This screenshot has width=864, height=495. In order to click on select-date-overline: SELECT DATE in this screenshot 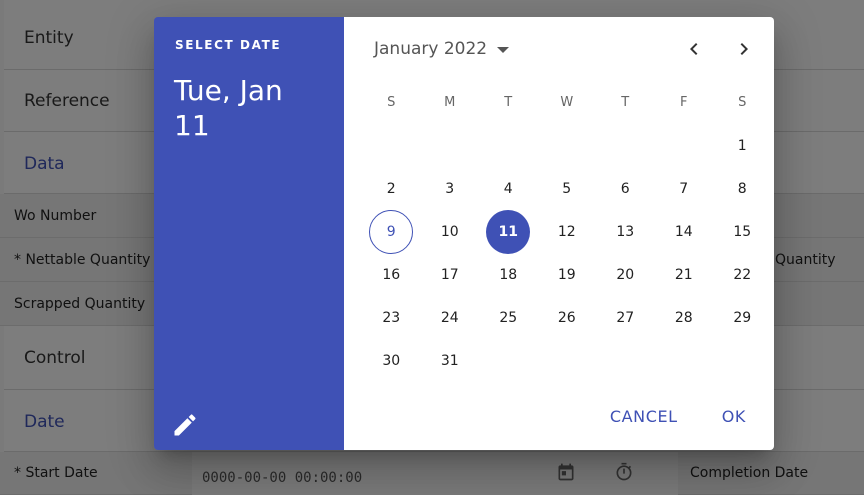, I will do `click(228, 45)`.